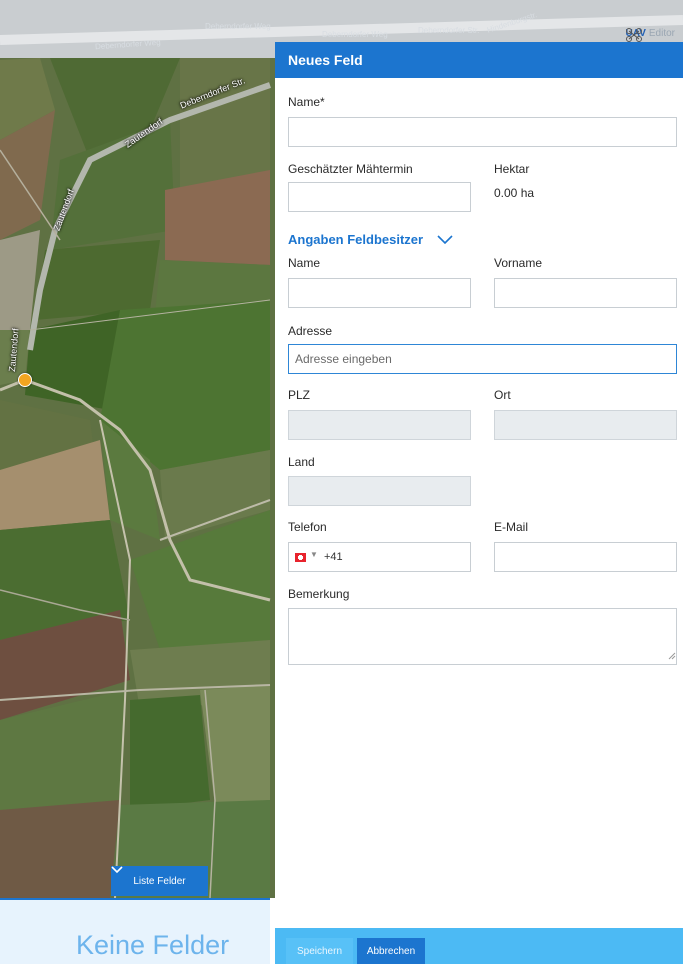  Describe the element at coordinates (319, 594) in the screenshot. I see `remark-label: Bemerkung` at that location.